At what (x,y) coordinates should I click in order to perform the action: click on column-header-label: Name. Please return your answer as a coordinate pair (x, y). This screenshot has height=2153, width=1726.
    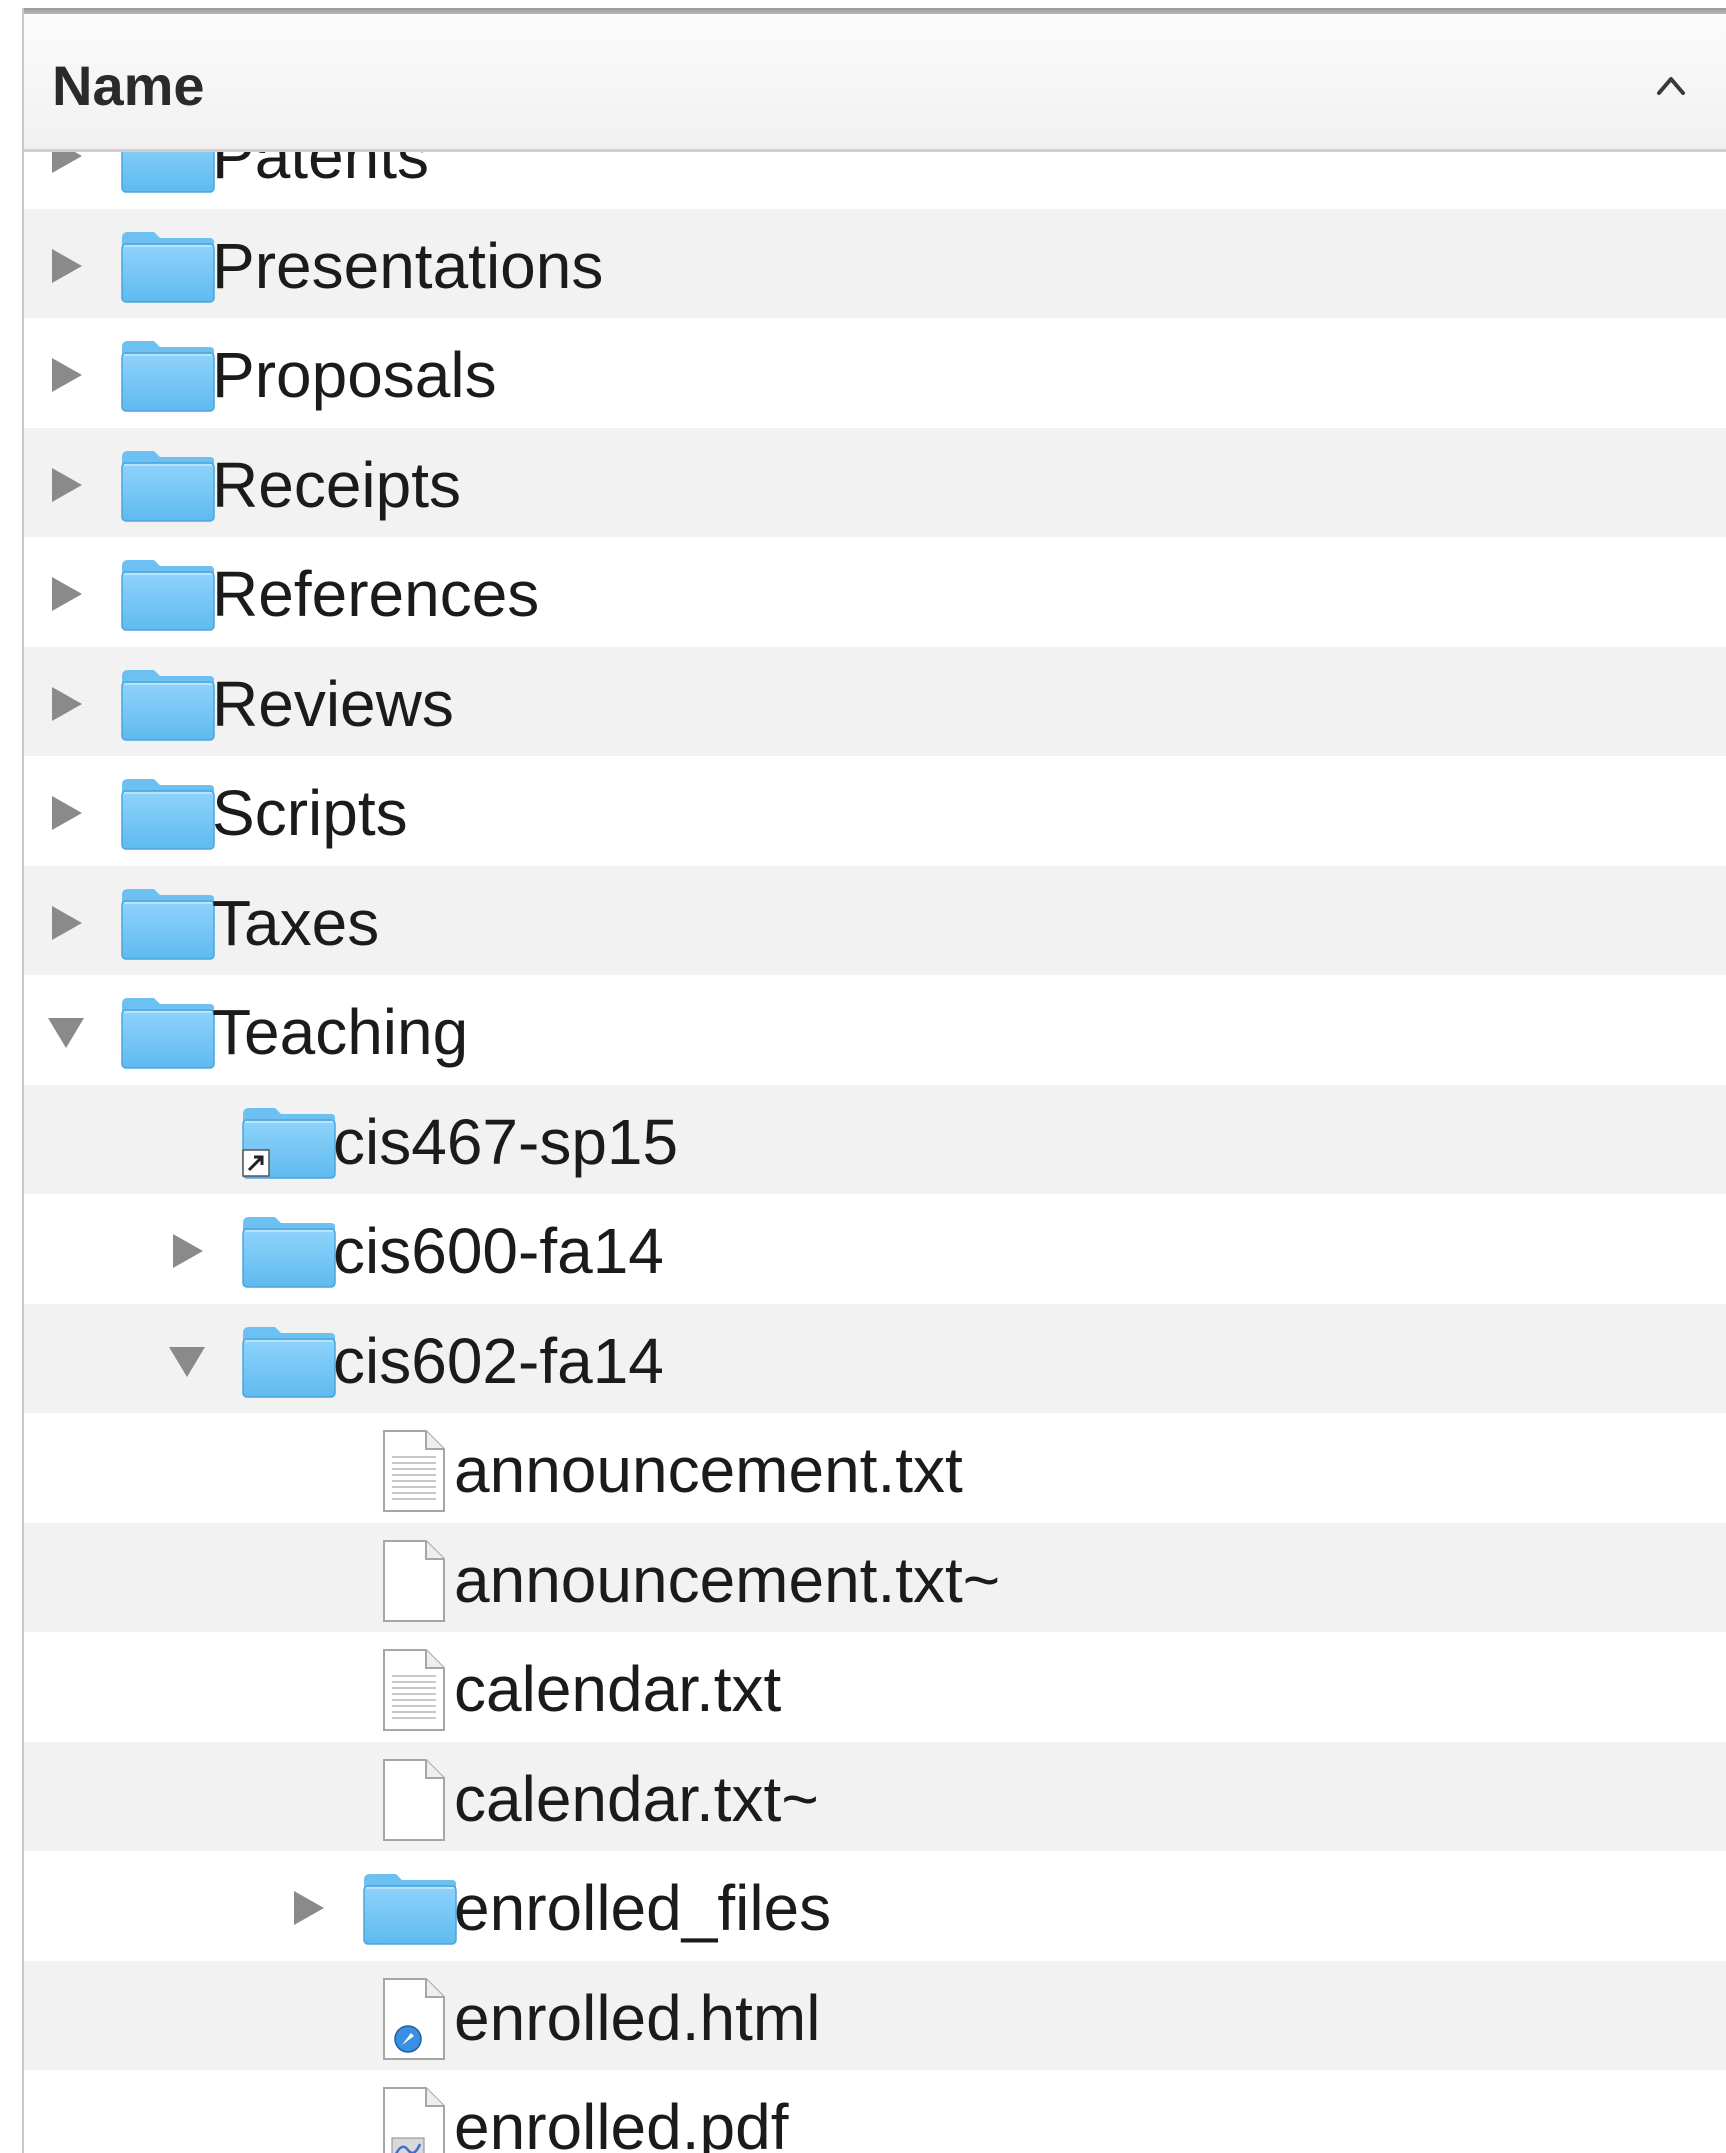
    Looking at the image, I should click on (128, 85).